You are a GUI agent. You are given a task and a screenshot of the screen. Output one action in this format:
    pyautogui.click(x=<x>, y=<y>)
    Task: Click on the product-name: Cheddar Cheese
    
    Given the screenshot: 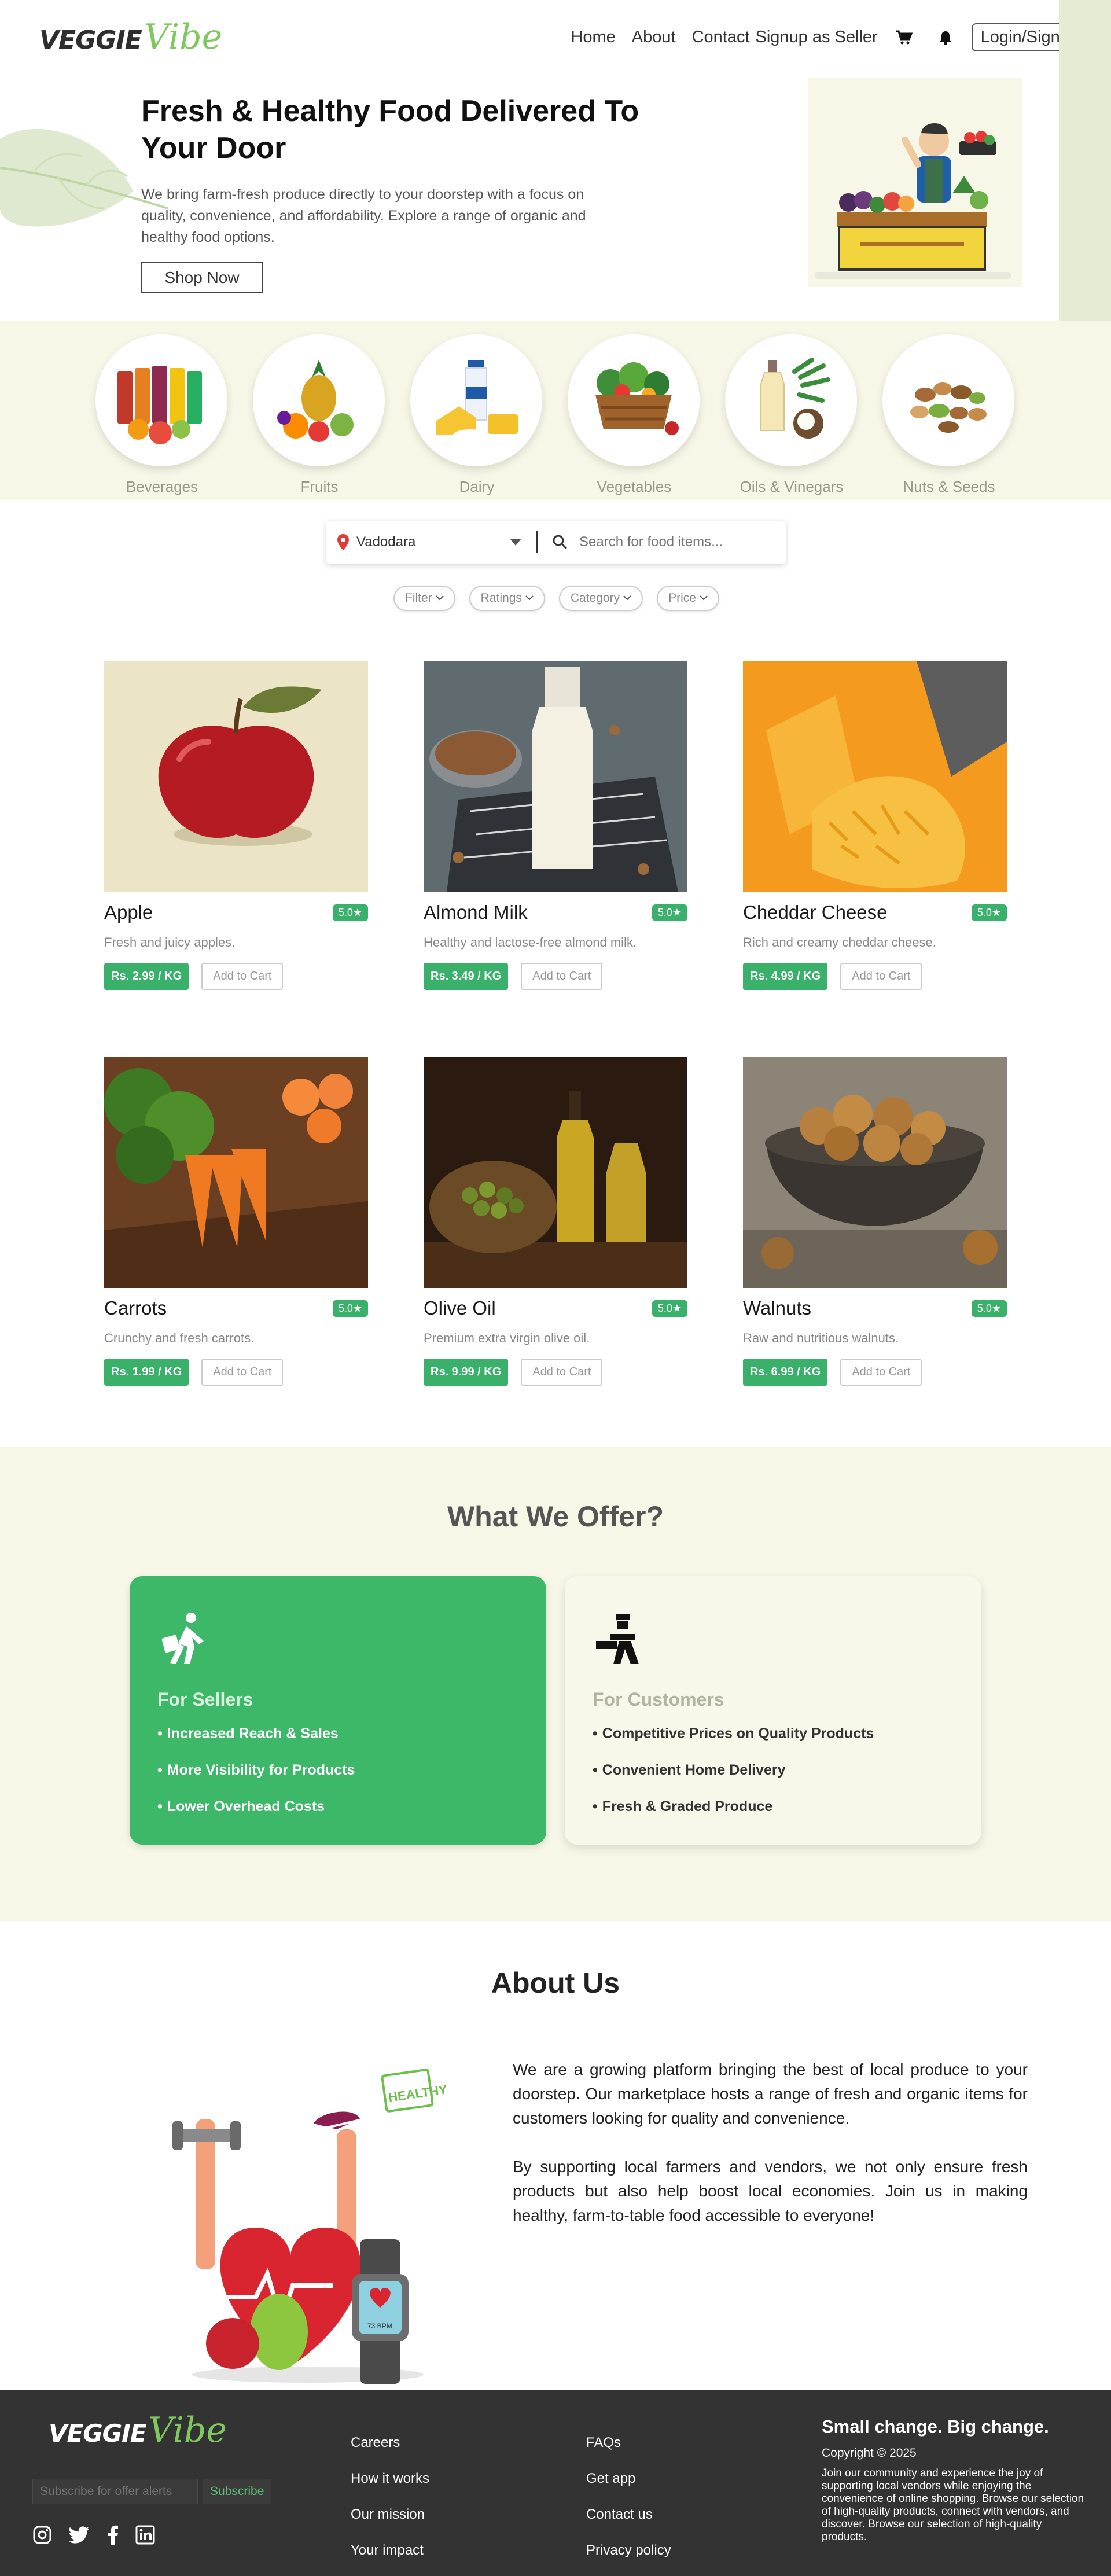 What is the action you would take?
    pyautogui.click(x=815, y=912)
    